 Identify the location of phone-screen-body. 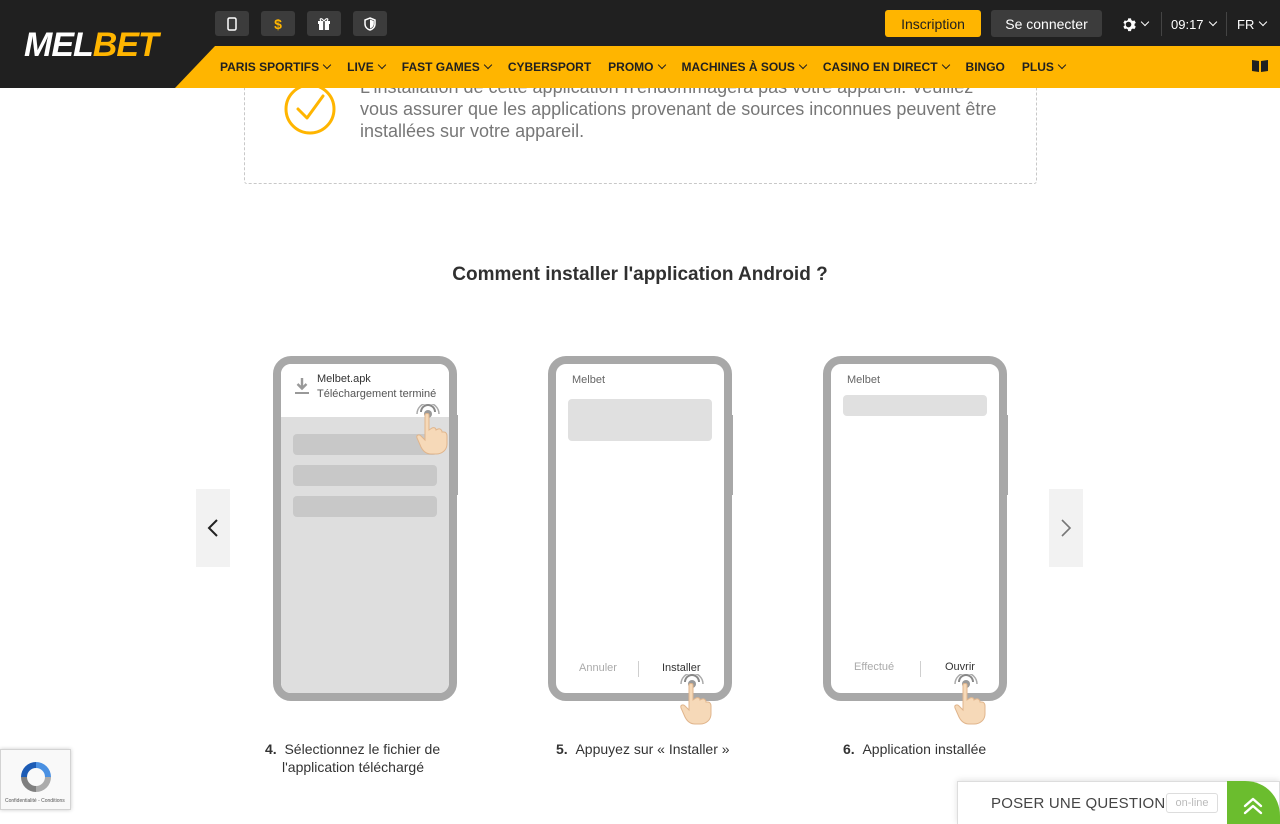
(365, 555).